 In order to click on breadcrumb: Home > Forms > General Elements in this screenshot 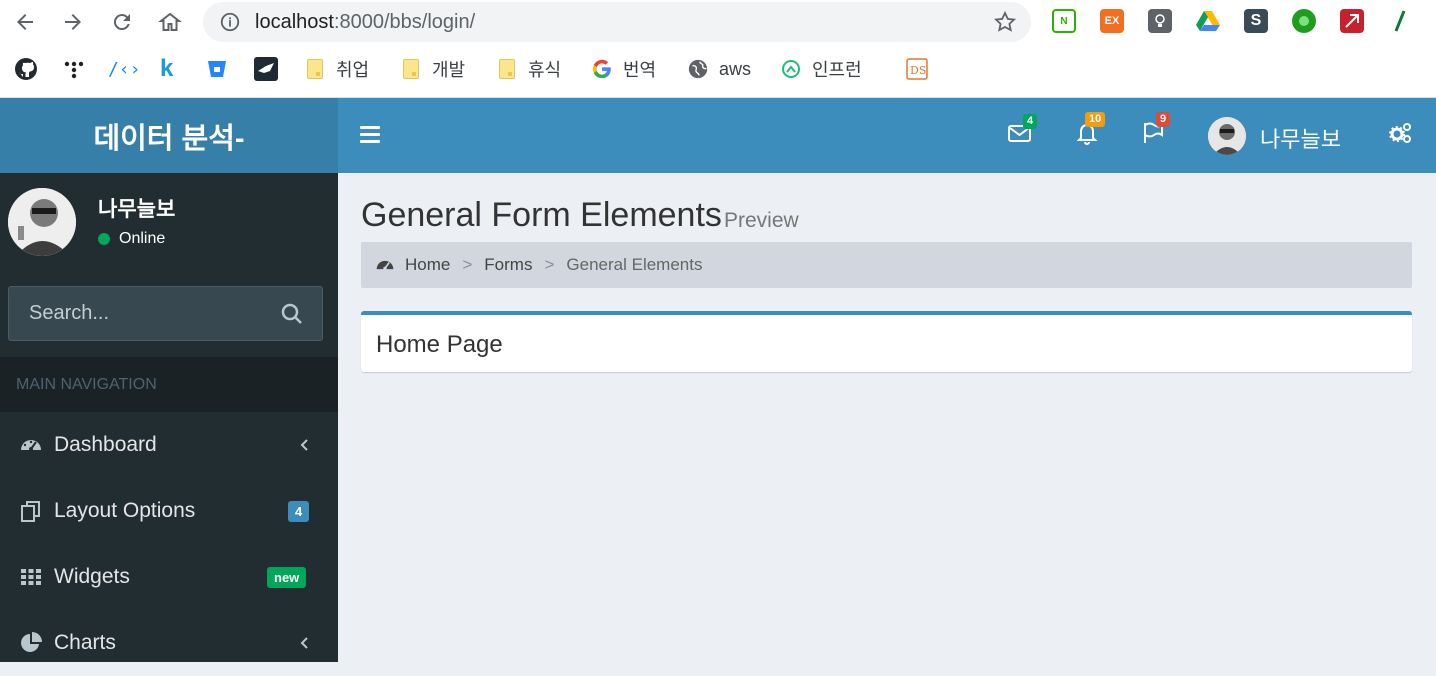, I will do `click(886, 265)`.